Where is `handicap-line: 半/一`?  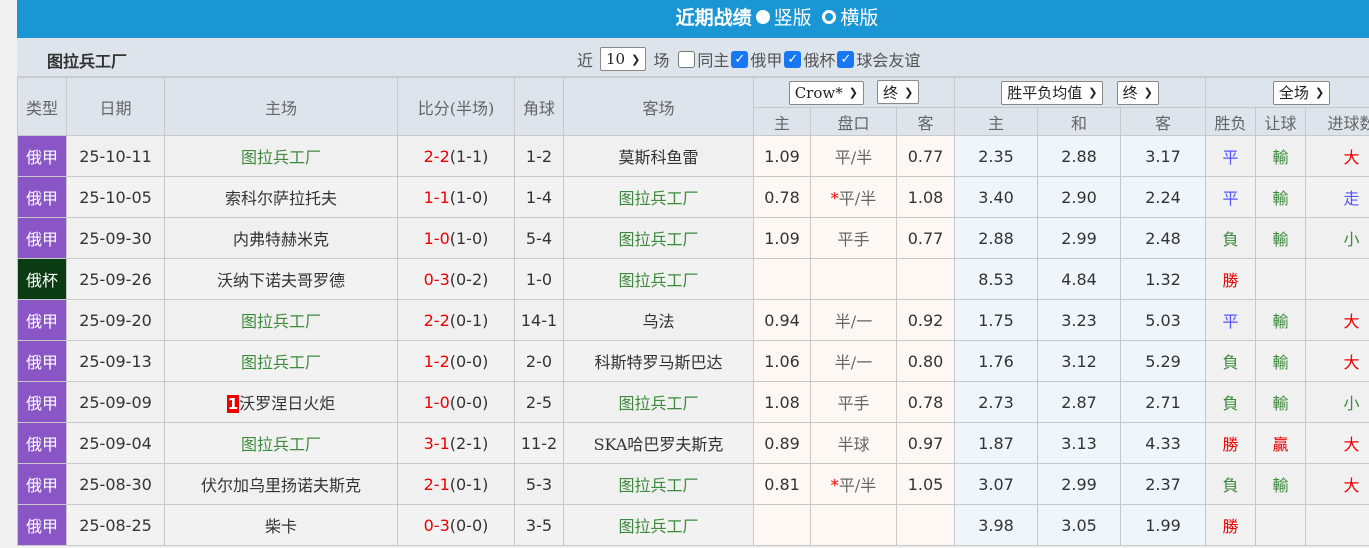 handicap-line: 半/一 is located at coordinates (853, 320).